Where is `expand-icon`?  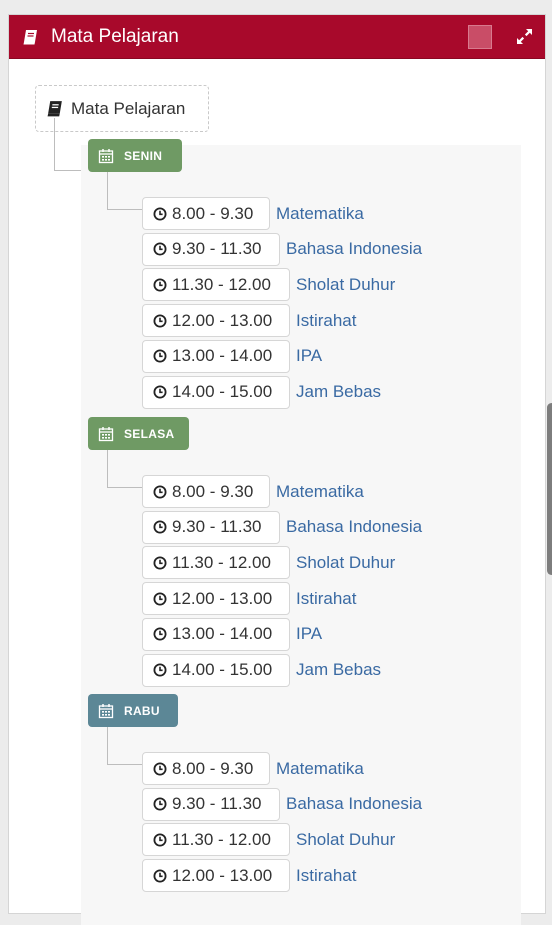 expand-icon is located at coordinates (524, 36).